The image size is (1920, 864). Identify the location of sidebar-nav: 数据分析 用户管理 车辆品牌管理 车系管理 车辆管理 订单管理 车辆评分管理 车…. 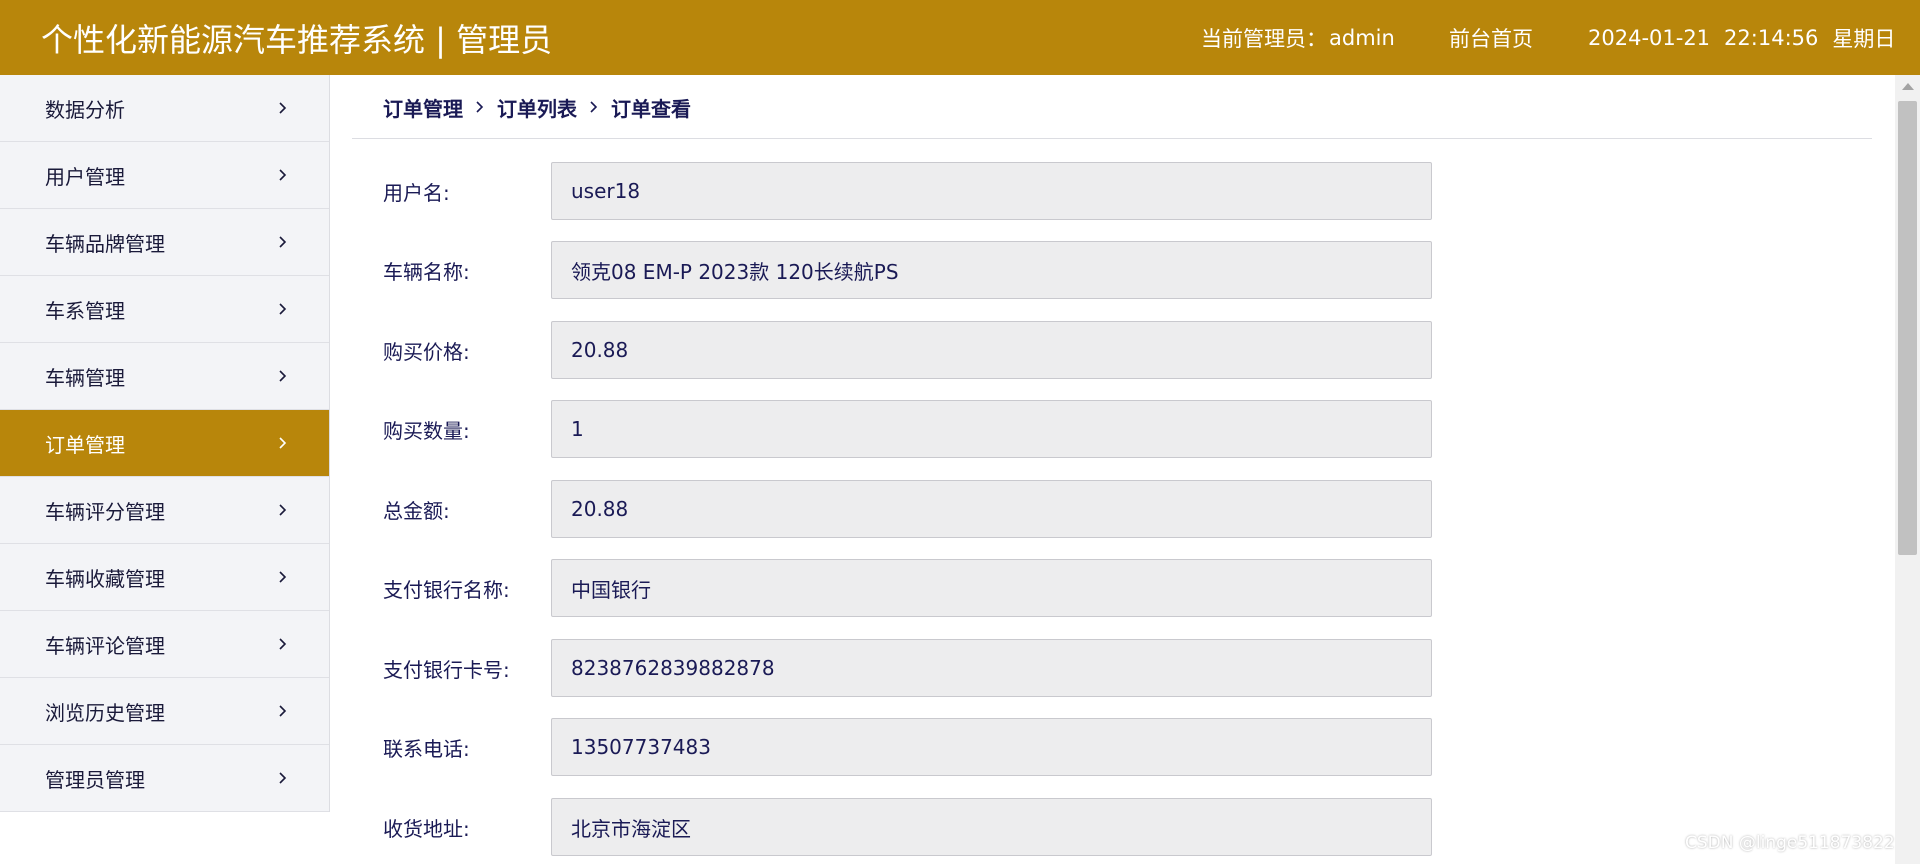
(165, 443).